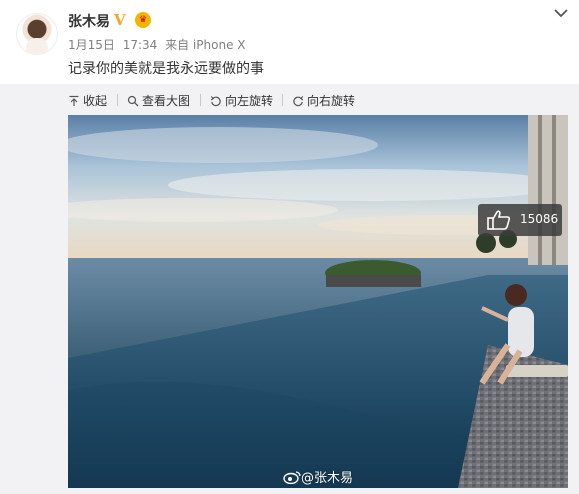 The width and height of the screenshot is (579, 494). Describe the element at coordinates (298, 100) in the screenshot. I see `rotate-right-icon` at that location.